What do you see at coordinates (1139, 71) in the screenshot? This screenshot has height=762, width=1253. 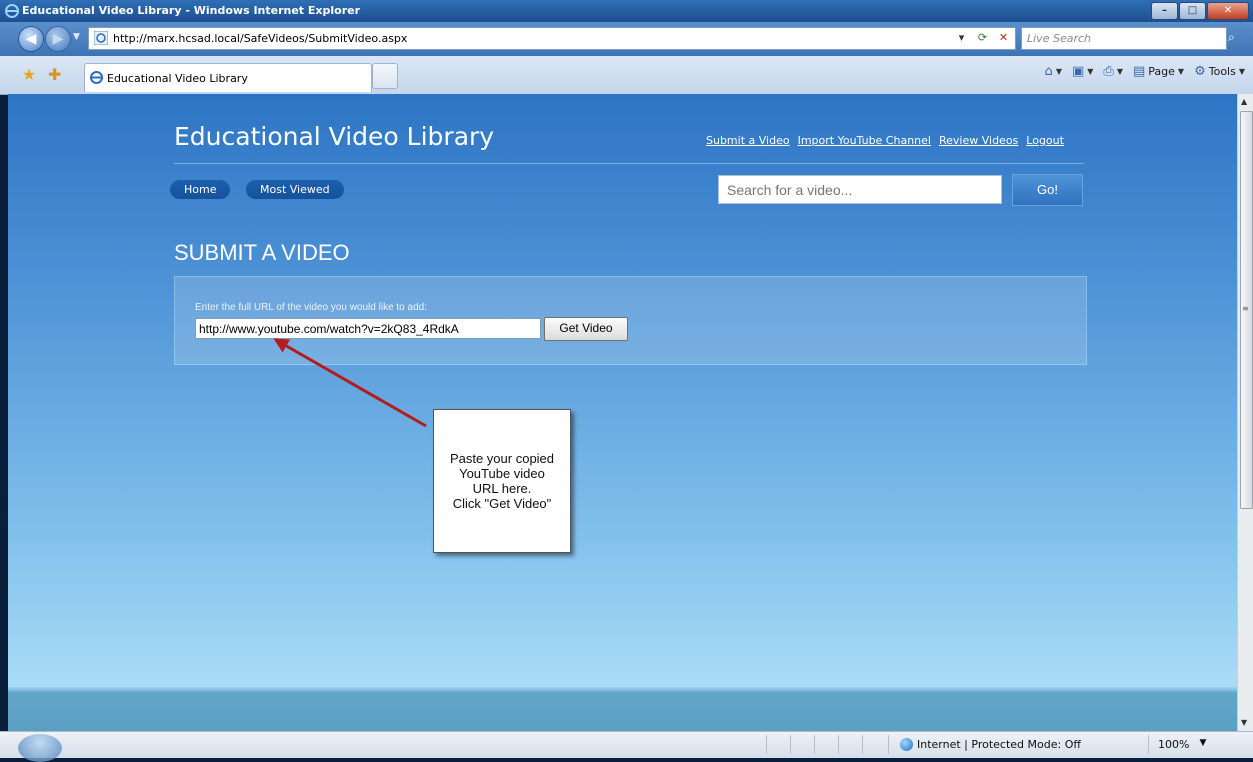 I see `page-icon: ▤` at bounding box center [1139, 71].